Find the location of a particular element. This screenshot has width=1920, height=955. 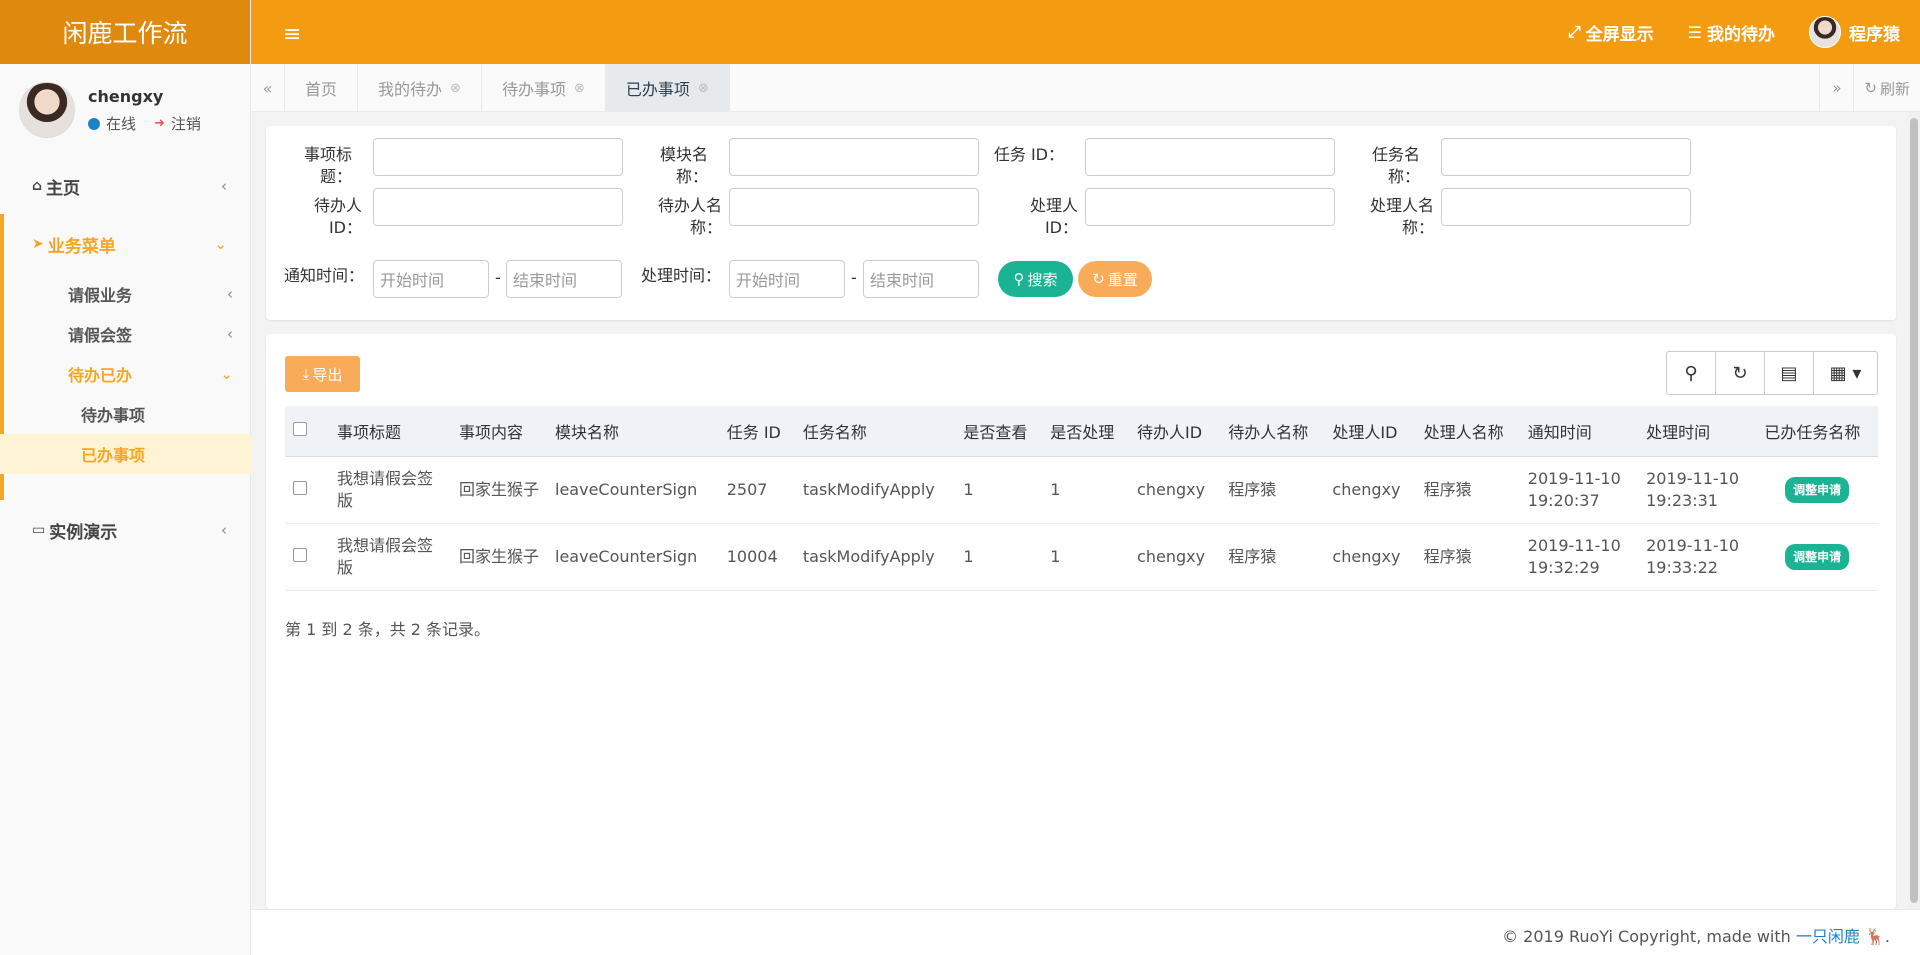

paper-plane-icon: ➤ is located at coordinates (38, 244).